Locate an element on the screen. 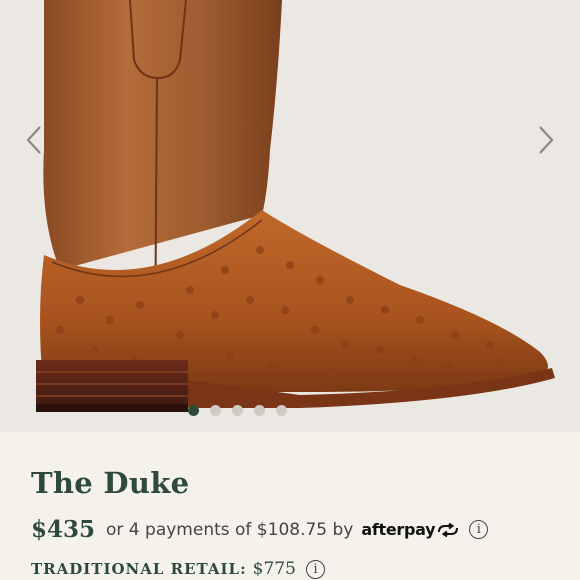  product-title: The Duke is located at coordinates (110, 483).